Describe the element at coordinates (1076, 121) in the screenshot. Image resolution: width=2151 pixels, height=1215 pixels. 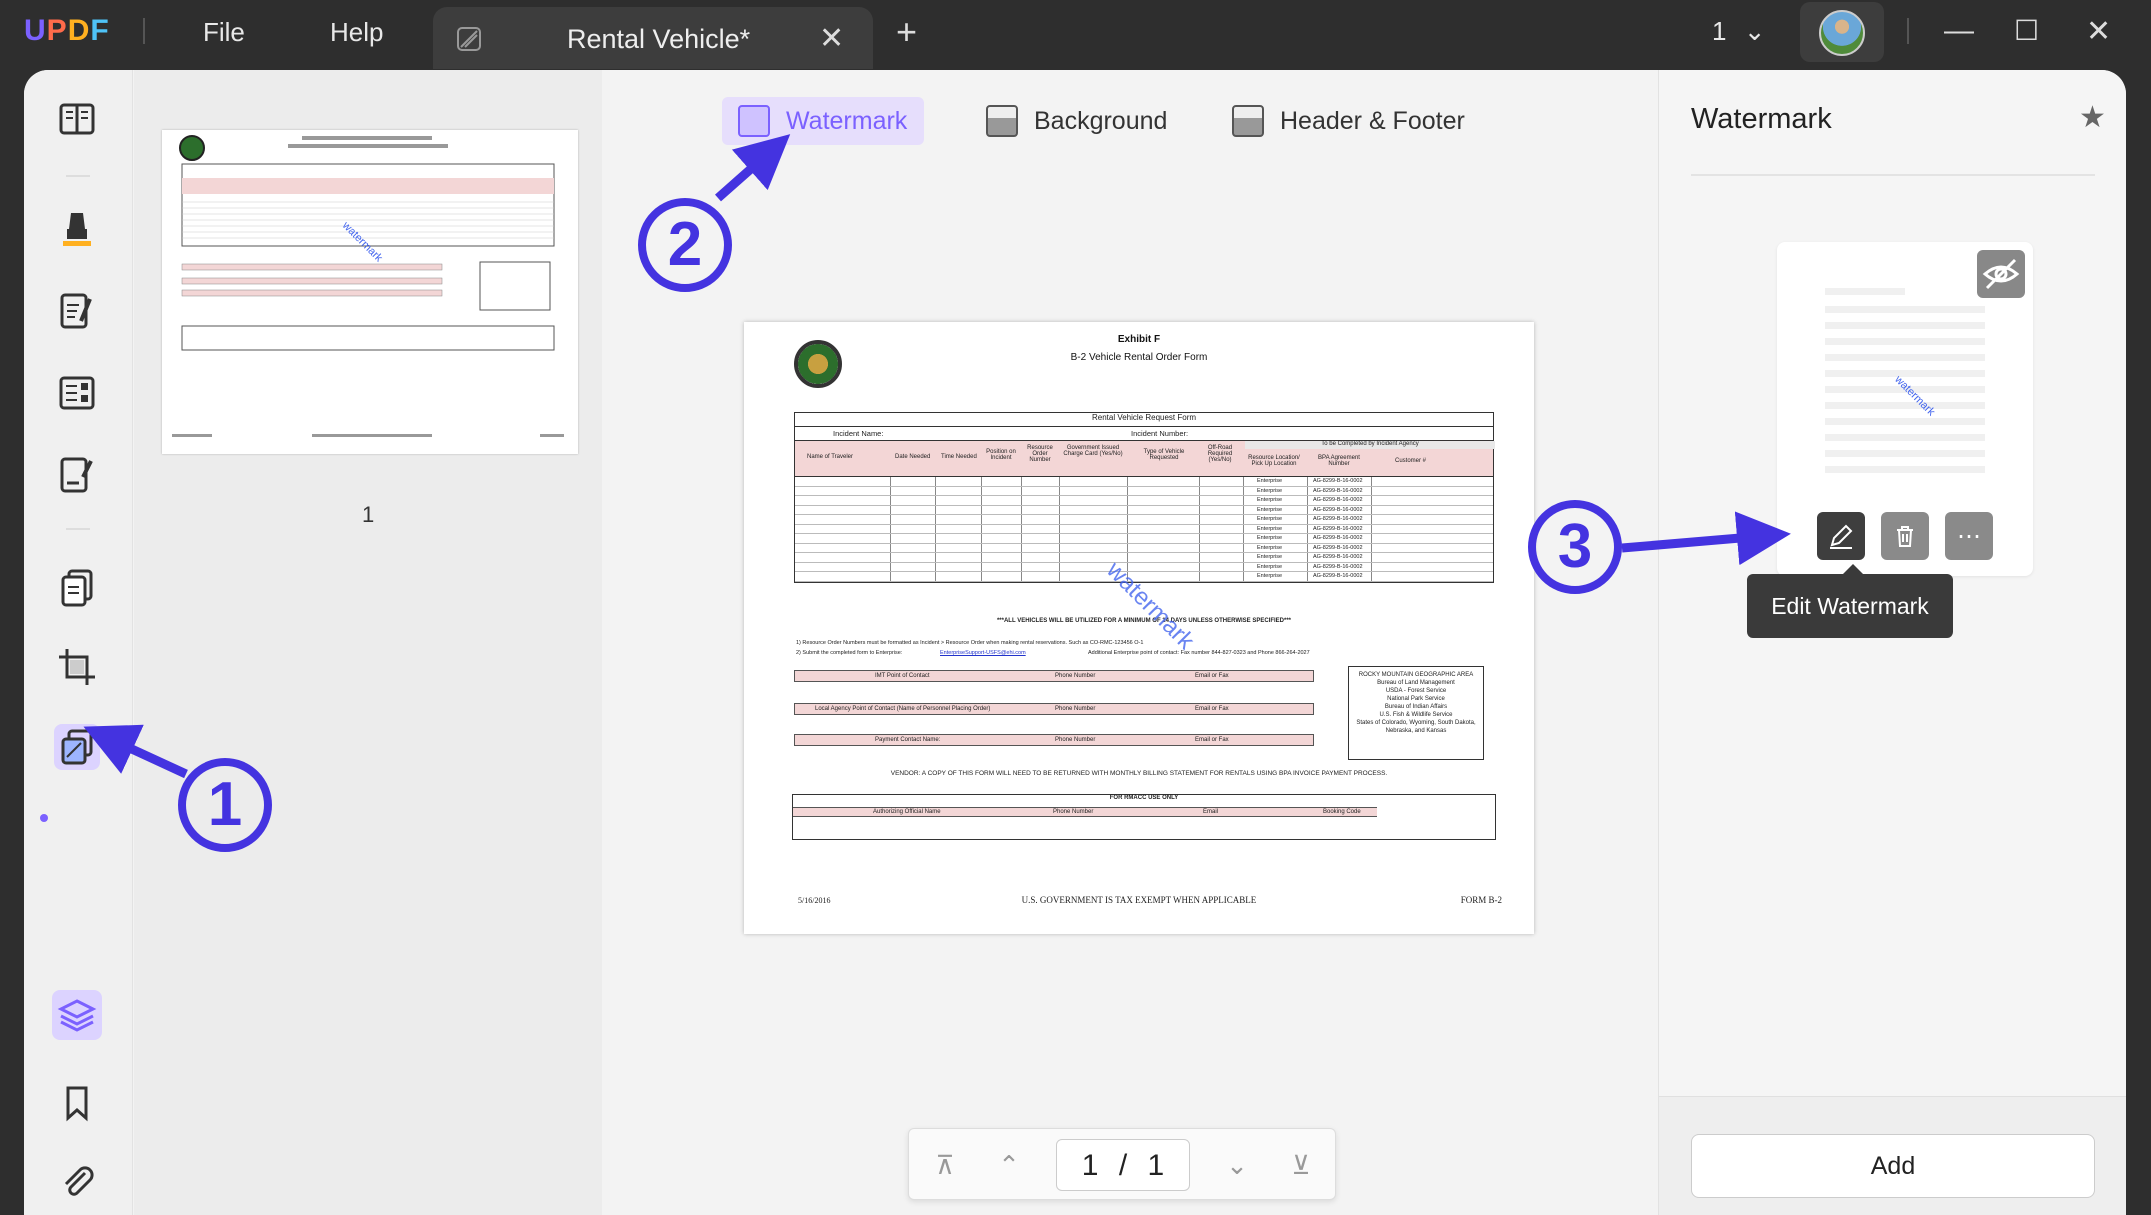
I see `tab-background: Background` at that location.